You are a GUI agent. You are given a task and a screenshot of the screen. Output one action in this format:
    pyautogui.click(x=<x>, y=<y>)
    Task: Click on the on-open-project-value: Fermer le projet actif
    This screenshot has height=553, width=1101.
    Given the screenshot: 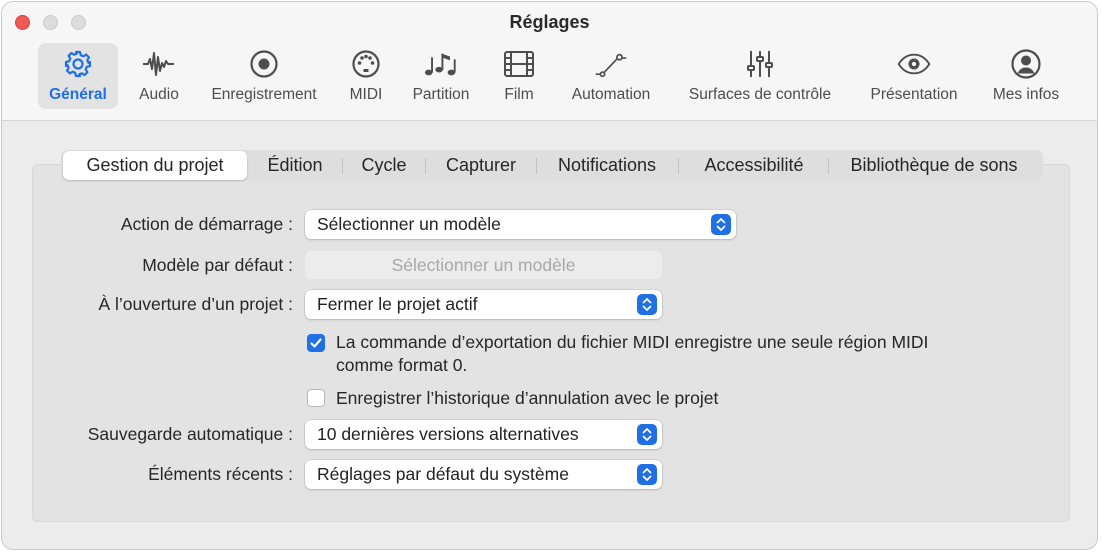 What is the action you would take?
    pyautogui.click(x=397, y=304)
    